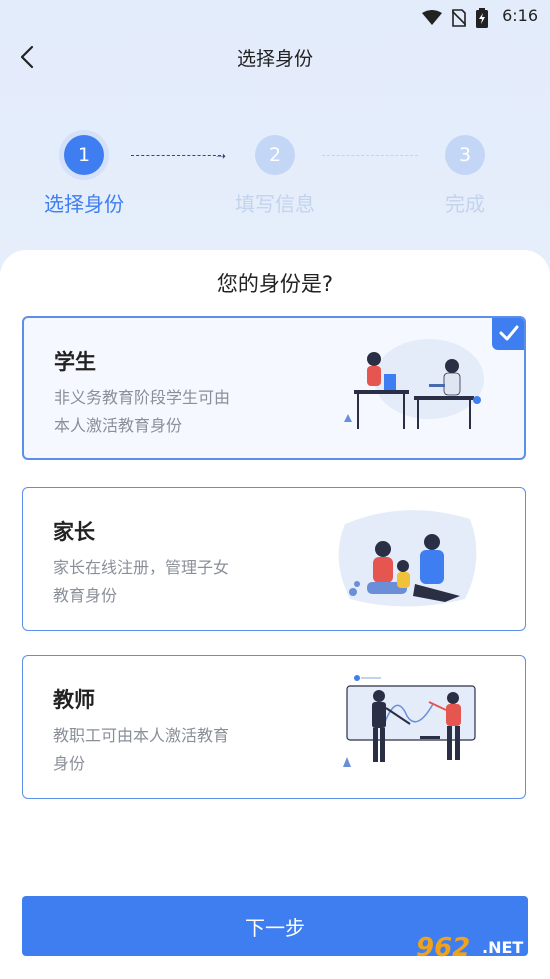 This screenshot has width=550, height=979. I want to click on role-description: 家长在线注册，管理子女 教育身份, so click(168, 582).